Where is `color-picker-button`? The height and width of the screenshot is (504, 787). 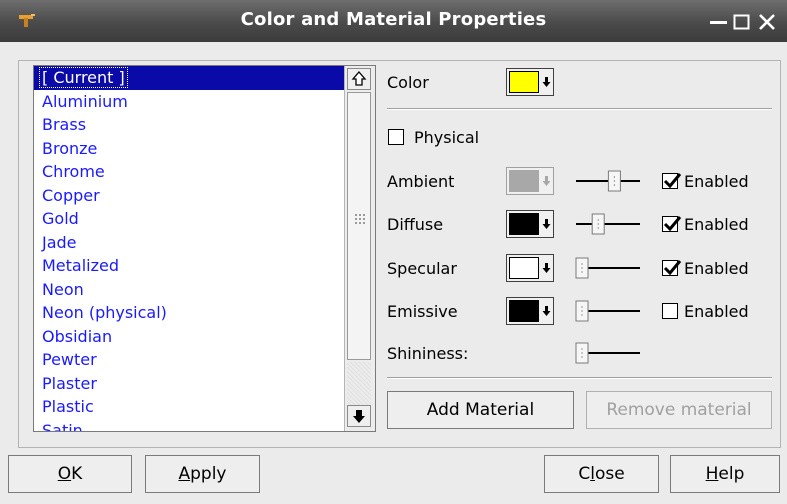
color-picker-button is located at coordinates (530, 82).